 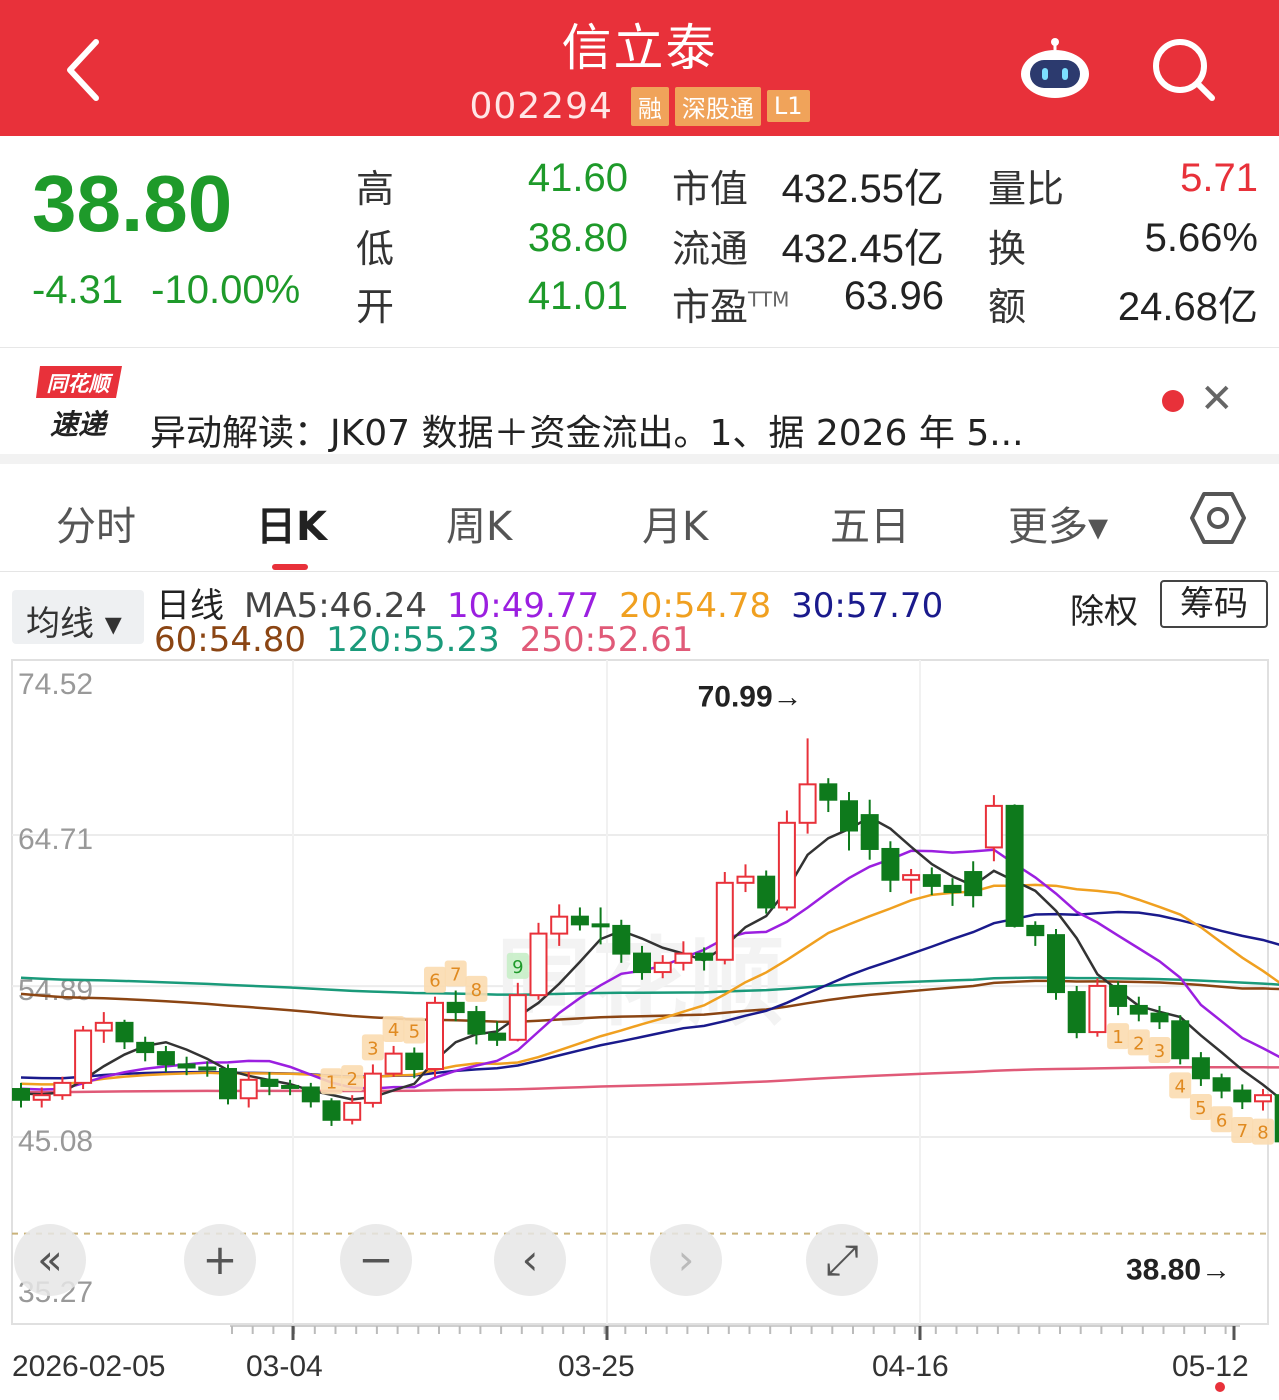 I want to click on nine-turn-mark: 5, so click(x=1200, y=1106).